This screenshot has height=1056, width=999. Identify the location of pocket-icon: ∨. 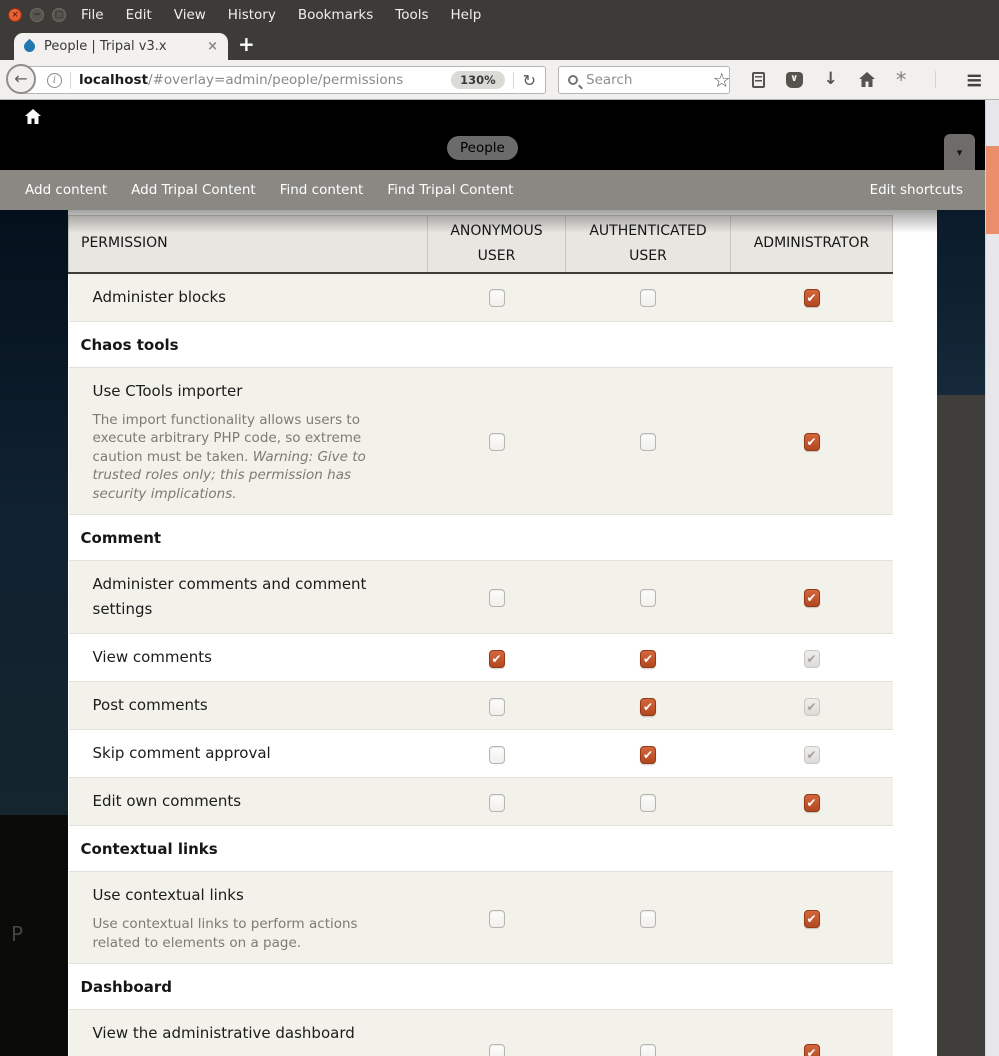
(794, 79).